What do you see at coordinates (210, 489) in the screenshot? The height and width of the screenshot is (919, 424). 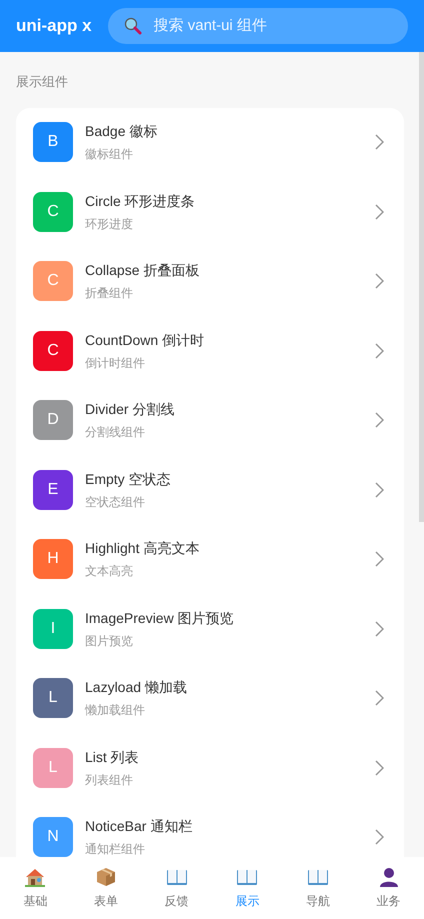 I see `list-item: E Empty 空状态 空状态组件` at bounding box center [210, 489].